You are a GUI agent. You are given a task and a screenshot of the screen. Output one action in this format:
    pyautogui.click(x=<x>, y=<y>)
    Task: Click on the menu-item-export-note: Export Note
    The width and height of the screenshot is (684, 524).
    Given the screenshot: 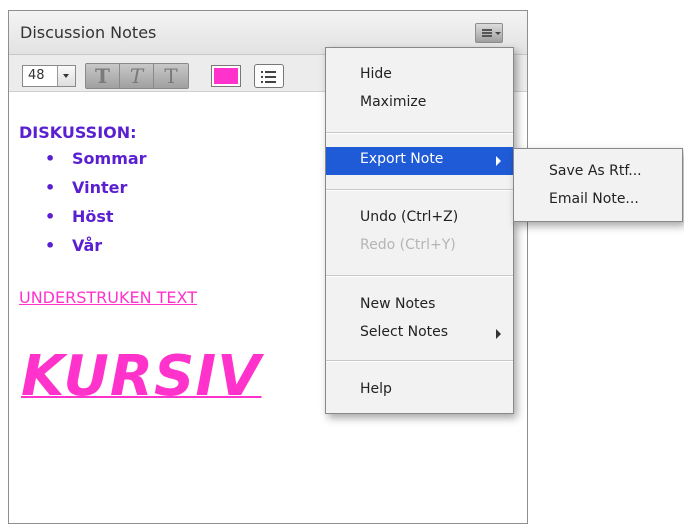 What is the action you would take?
    pyautogui.click(x=419, y=161)
    